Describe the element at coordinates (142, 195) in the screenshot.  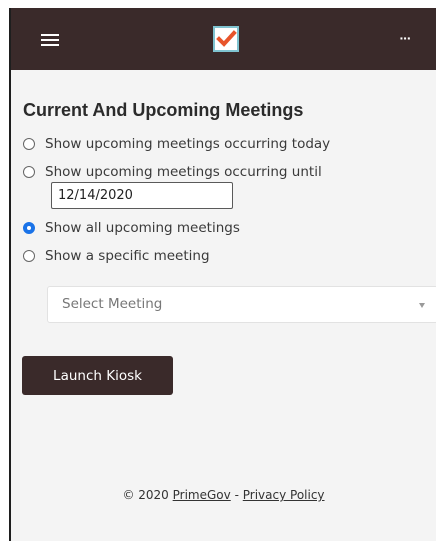
I see `until-date-input` at that location.